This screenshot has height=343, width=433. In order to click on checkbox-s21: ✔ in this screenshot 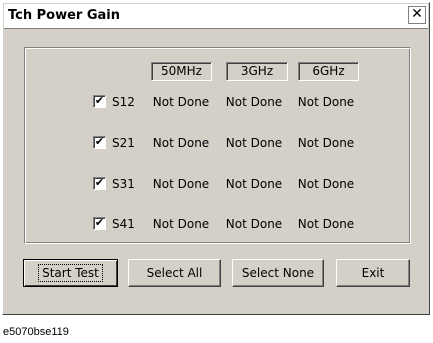, I will do `click(99, 142)`.